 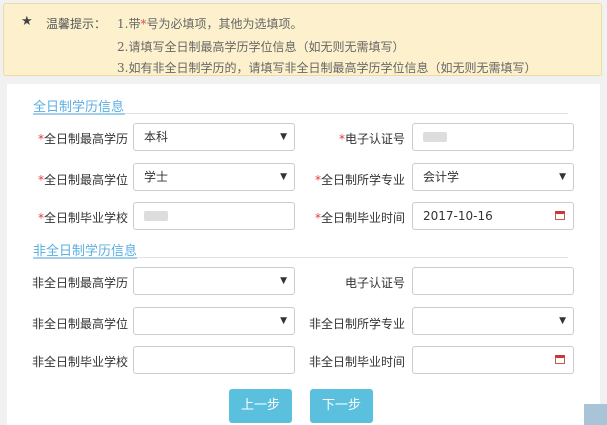 I want to click on notice-line-3: 3.如有非全日制学历的，请填写非全日制最高学历学位信息（如无则无需填写）, so click(x=327, y=68).